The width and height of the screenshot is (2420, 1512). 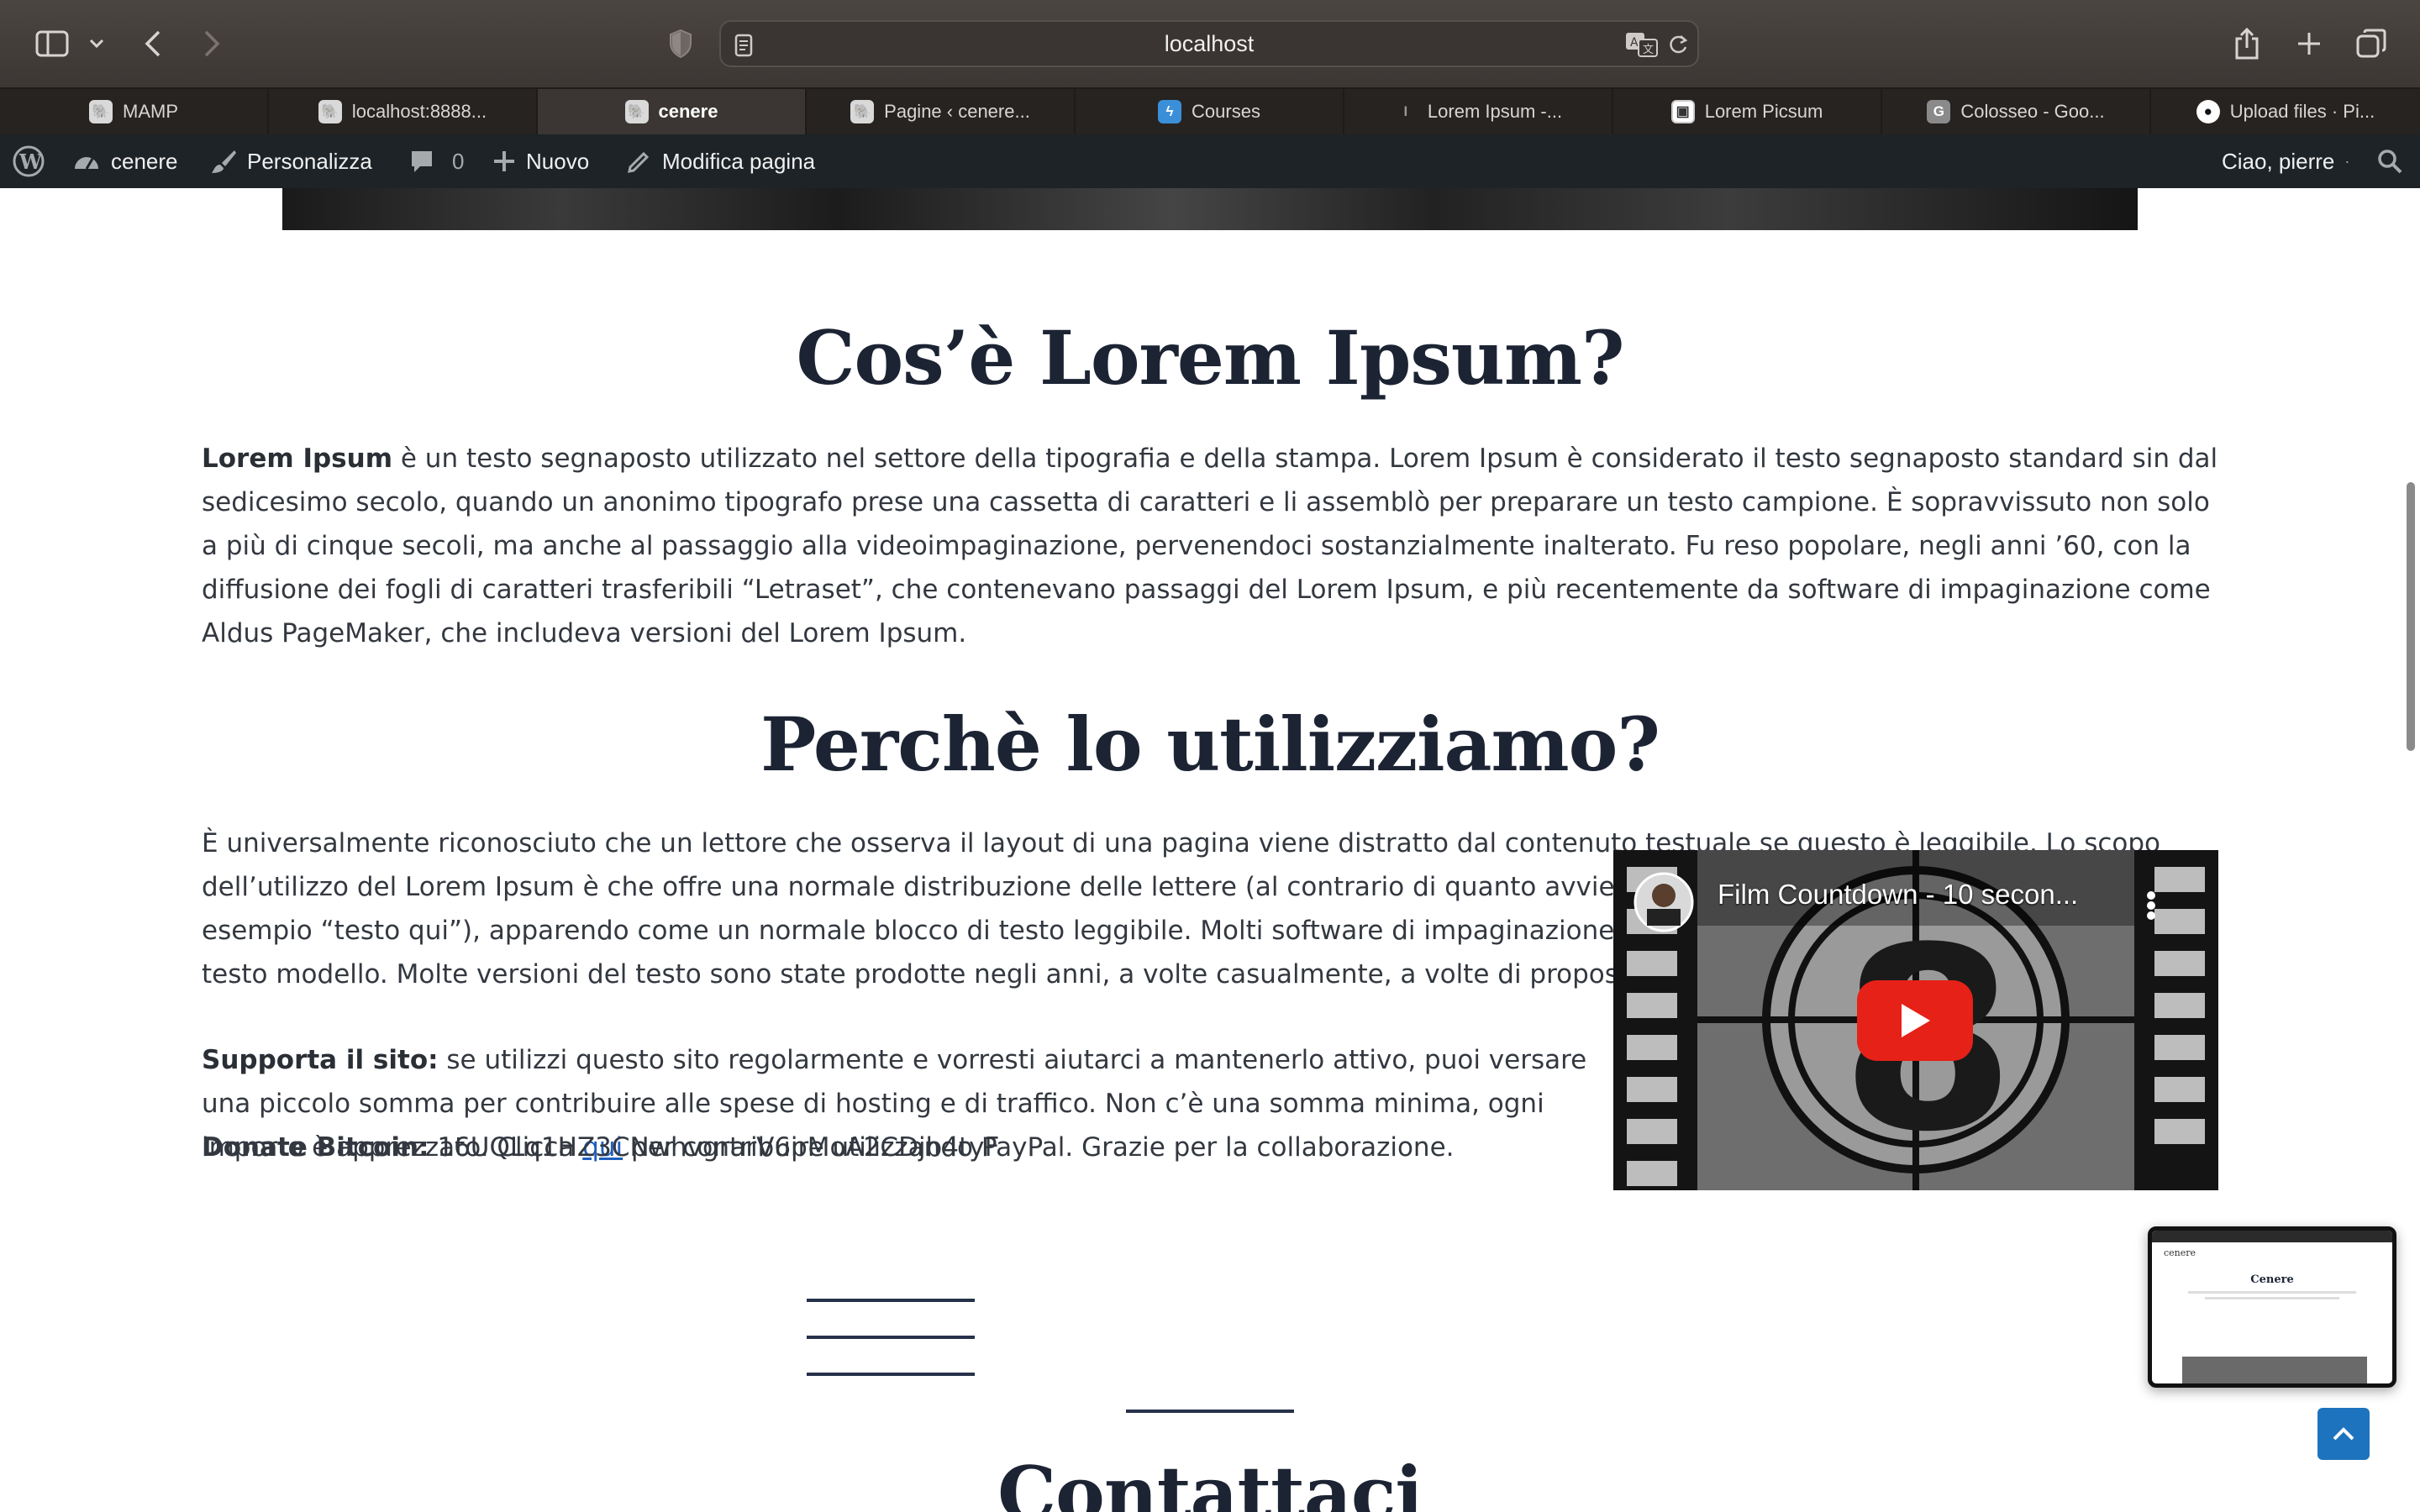 What do you see at coordinates (153, 43) in the screenshot?
I see `back-icon` at bounding box center [153, 43].